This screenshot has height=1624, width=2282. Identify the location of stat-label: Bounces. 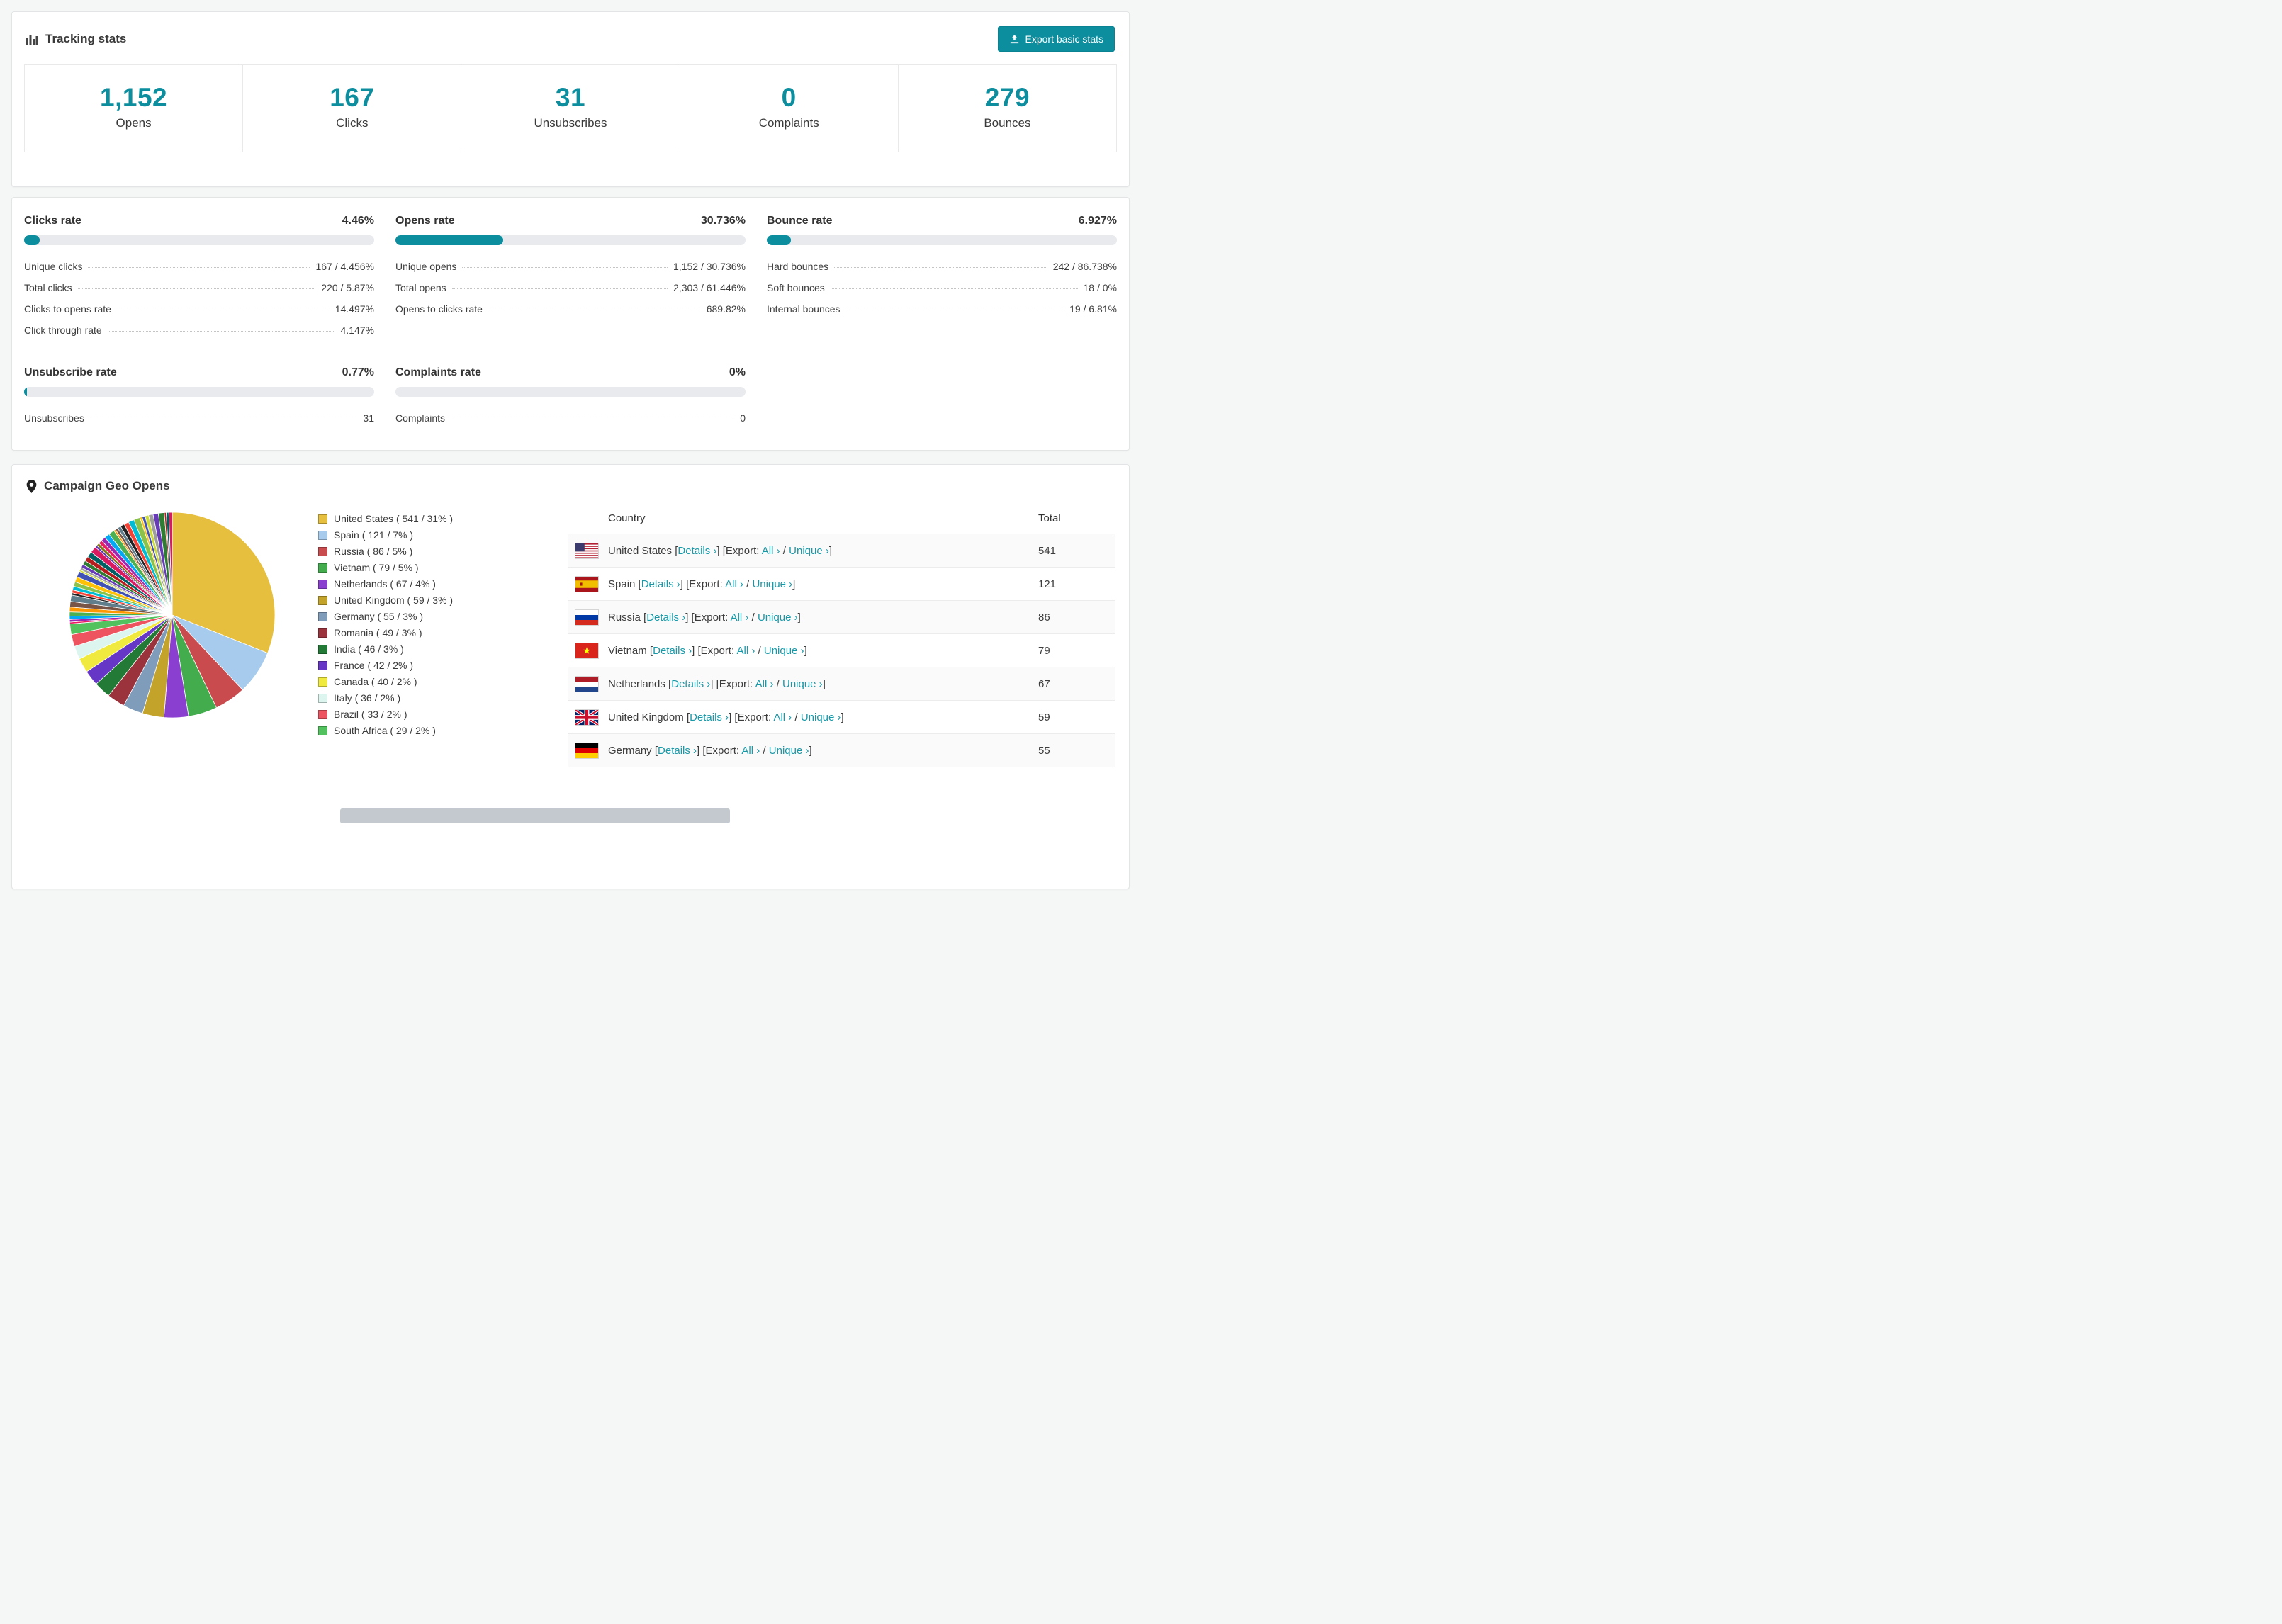
(1008, 123).